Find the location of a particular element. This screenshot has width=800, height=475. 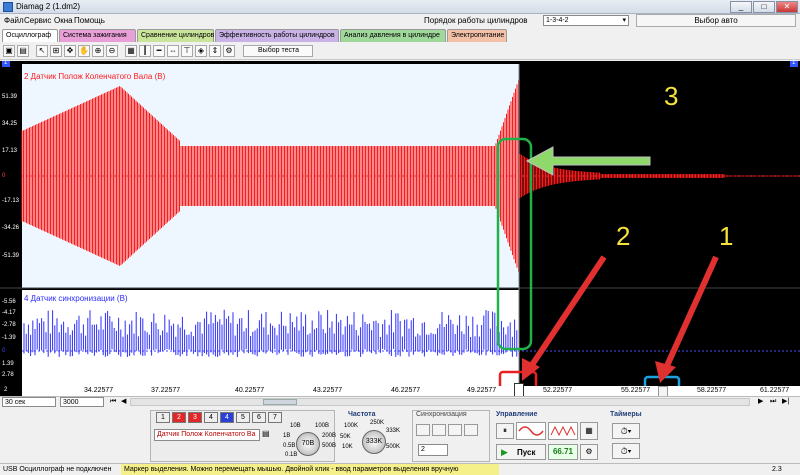

scale-icon: ⇕ is located at coordinates (215, 51).